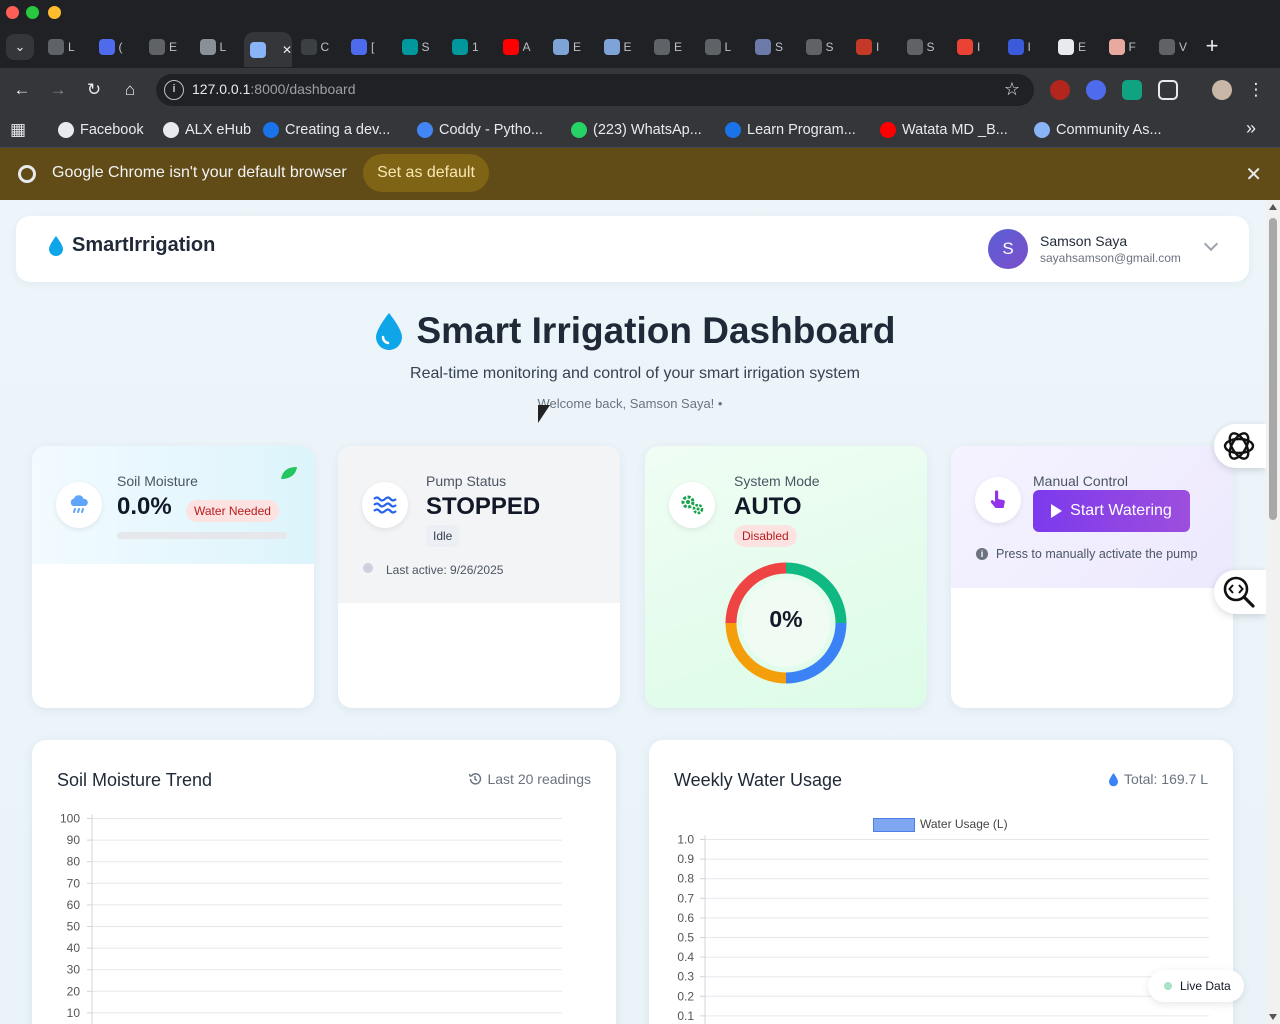  What do you see at coordinates (1177, 47) in the screenshot?
I see `browser-tab: V` at bounding box center [1177, 47].